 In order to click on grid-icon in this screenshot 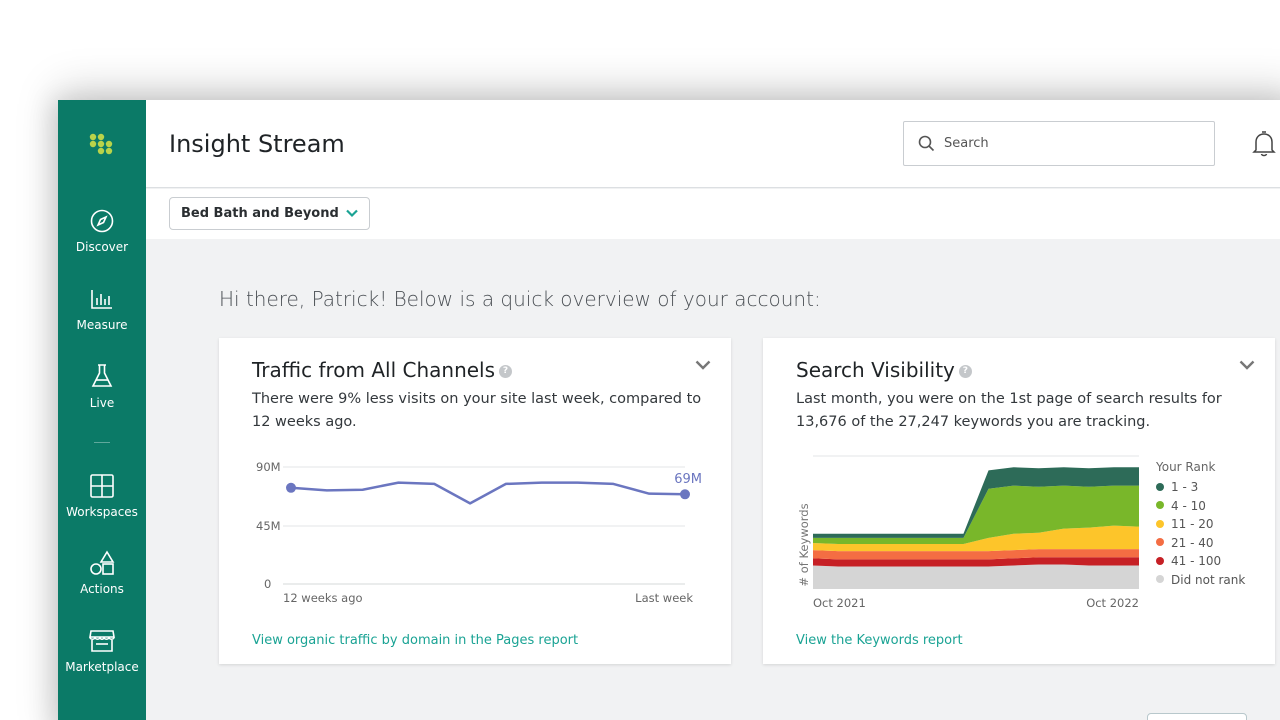, I will do `click(102, 486)`.